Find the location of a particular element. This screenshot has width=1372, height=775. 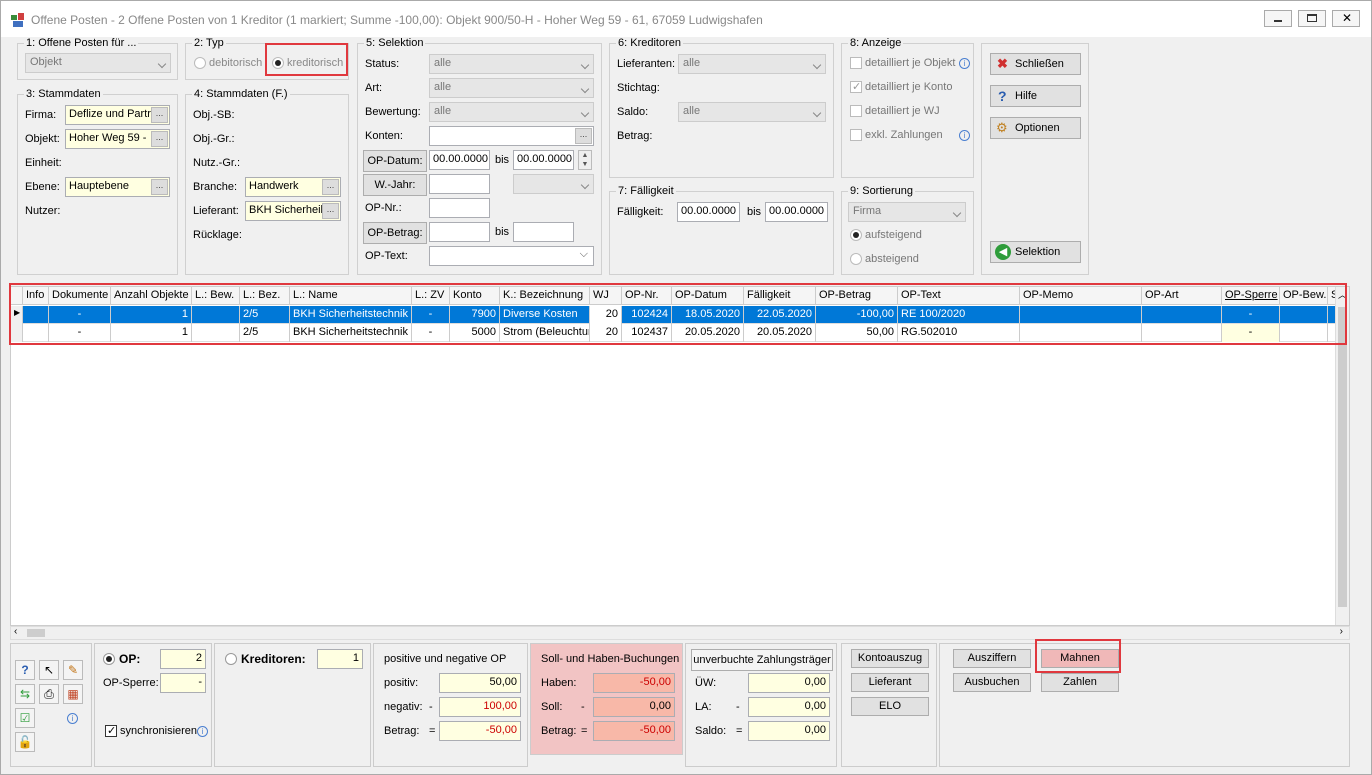

minimize-button is located at coordinates (1278, 18).